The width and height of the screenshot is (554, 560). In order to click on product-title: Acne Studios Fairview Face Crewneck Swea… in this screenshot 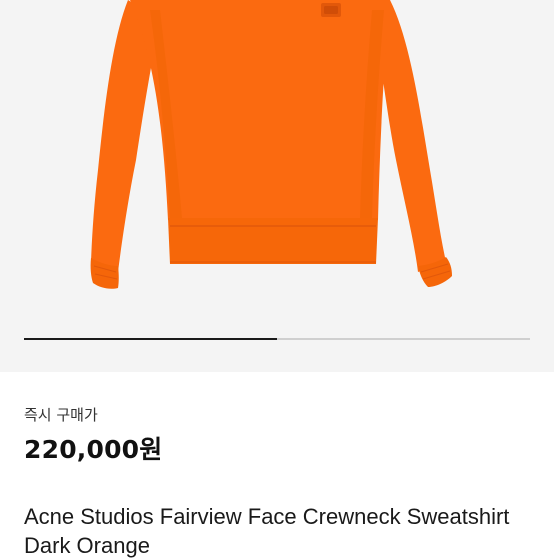, I will do `click(267, 531)`.